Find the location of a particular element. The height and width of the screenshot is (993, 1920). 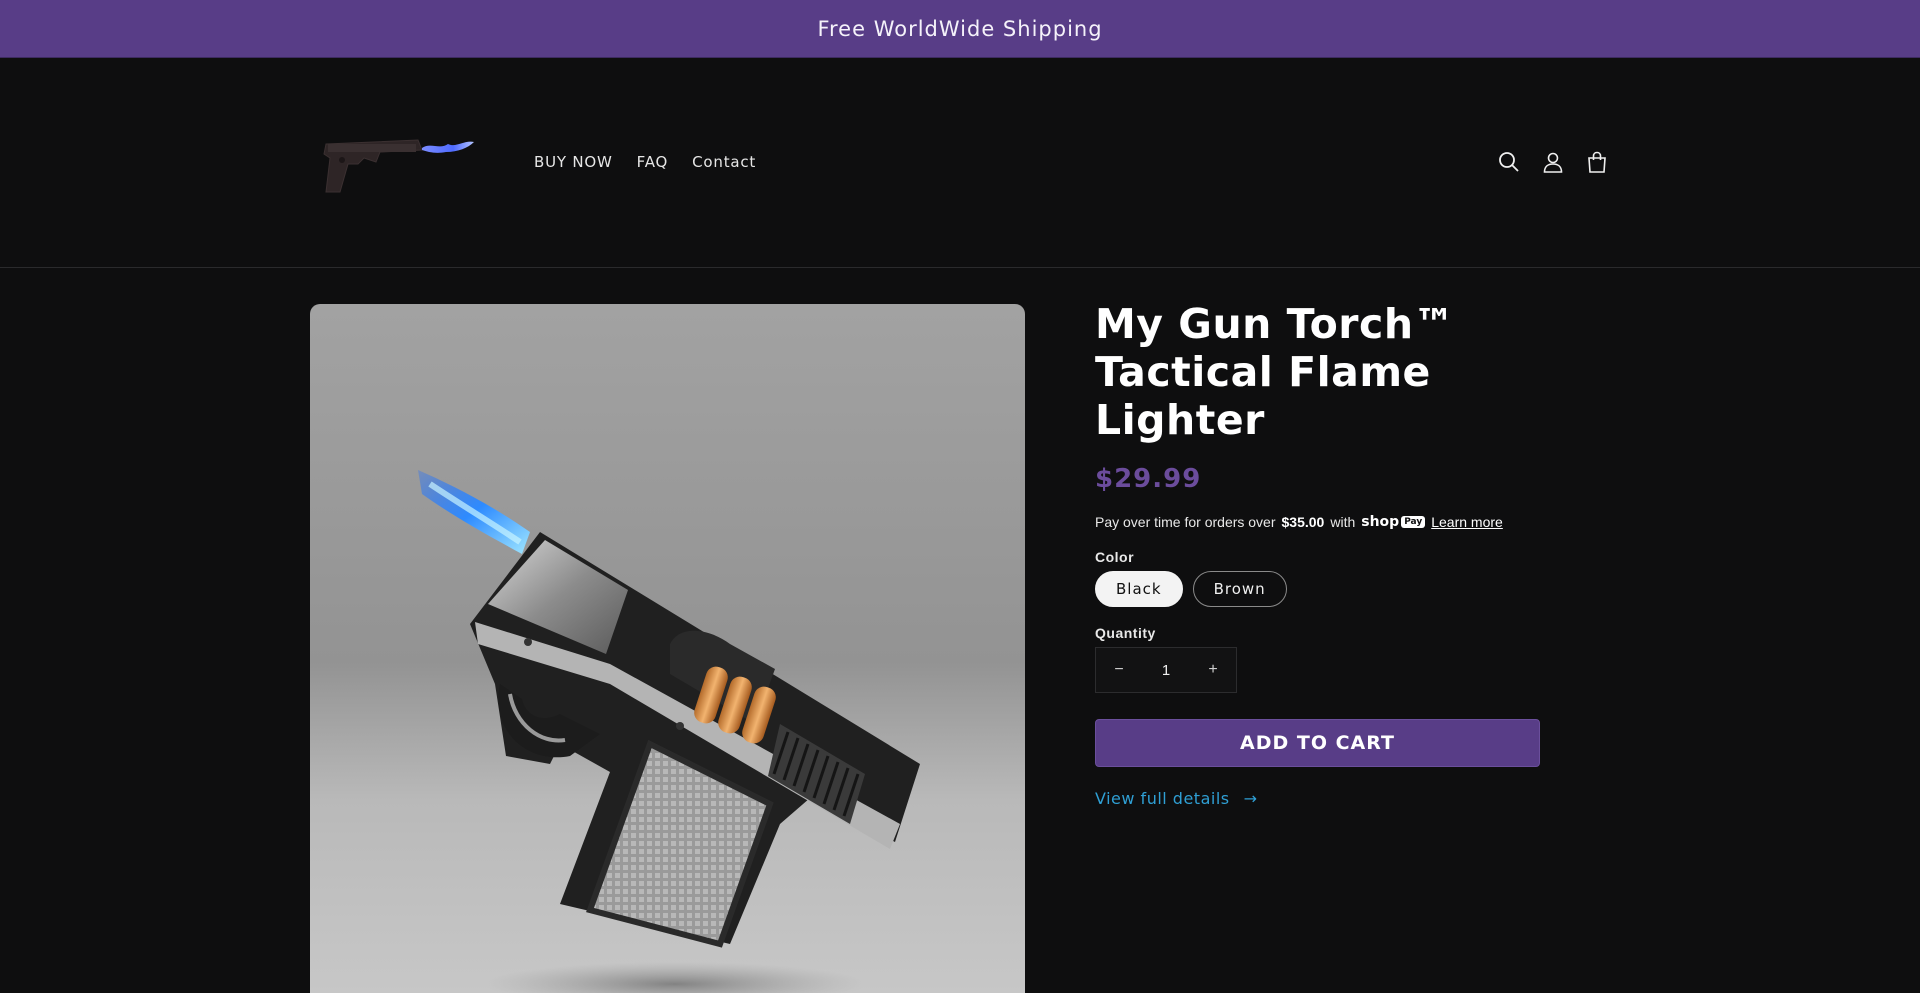

installments-amount: $35.00 is located at coordinates (1303, 522).